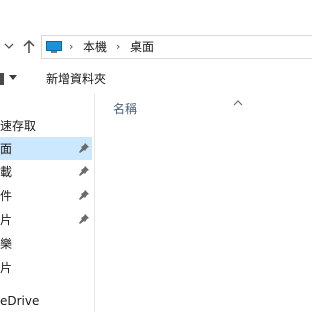 The width and height of the screenshot is (320, 312). What do you see at coordinates (20, 301) in the screenshot?
I see `nav-item-label: eDrive` at bounding box center [20, 301].